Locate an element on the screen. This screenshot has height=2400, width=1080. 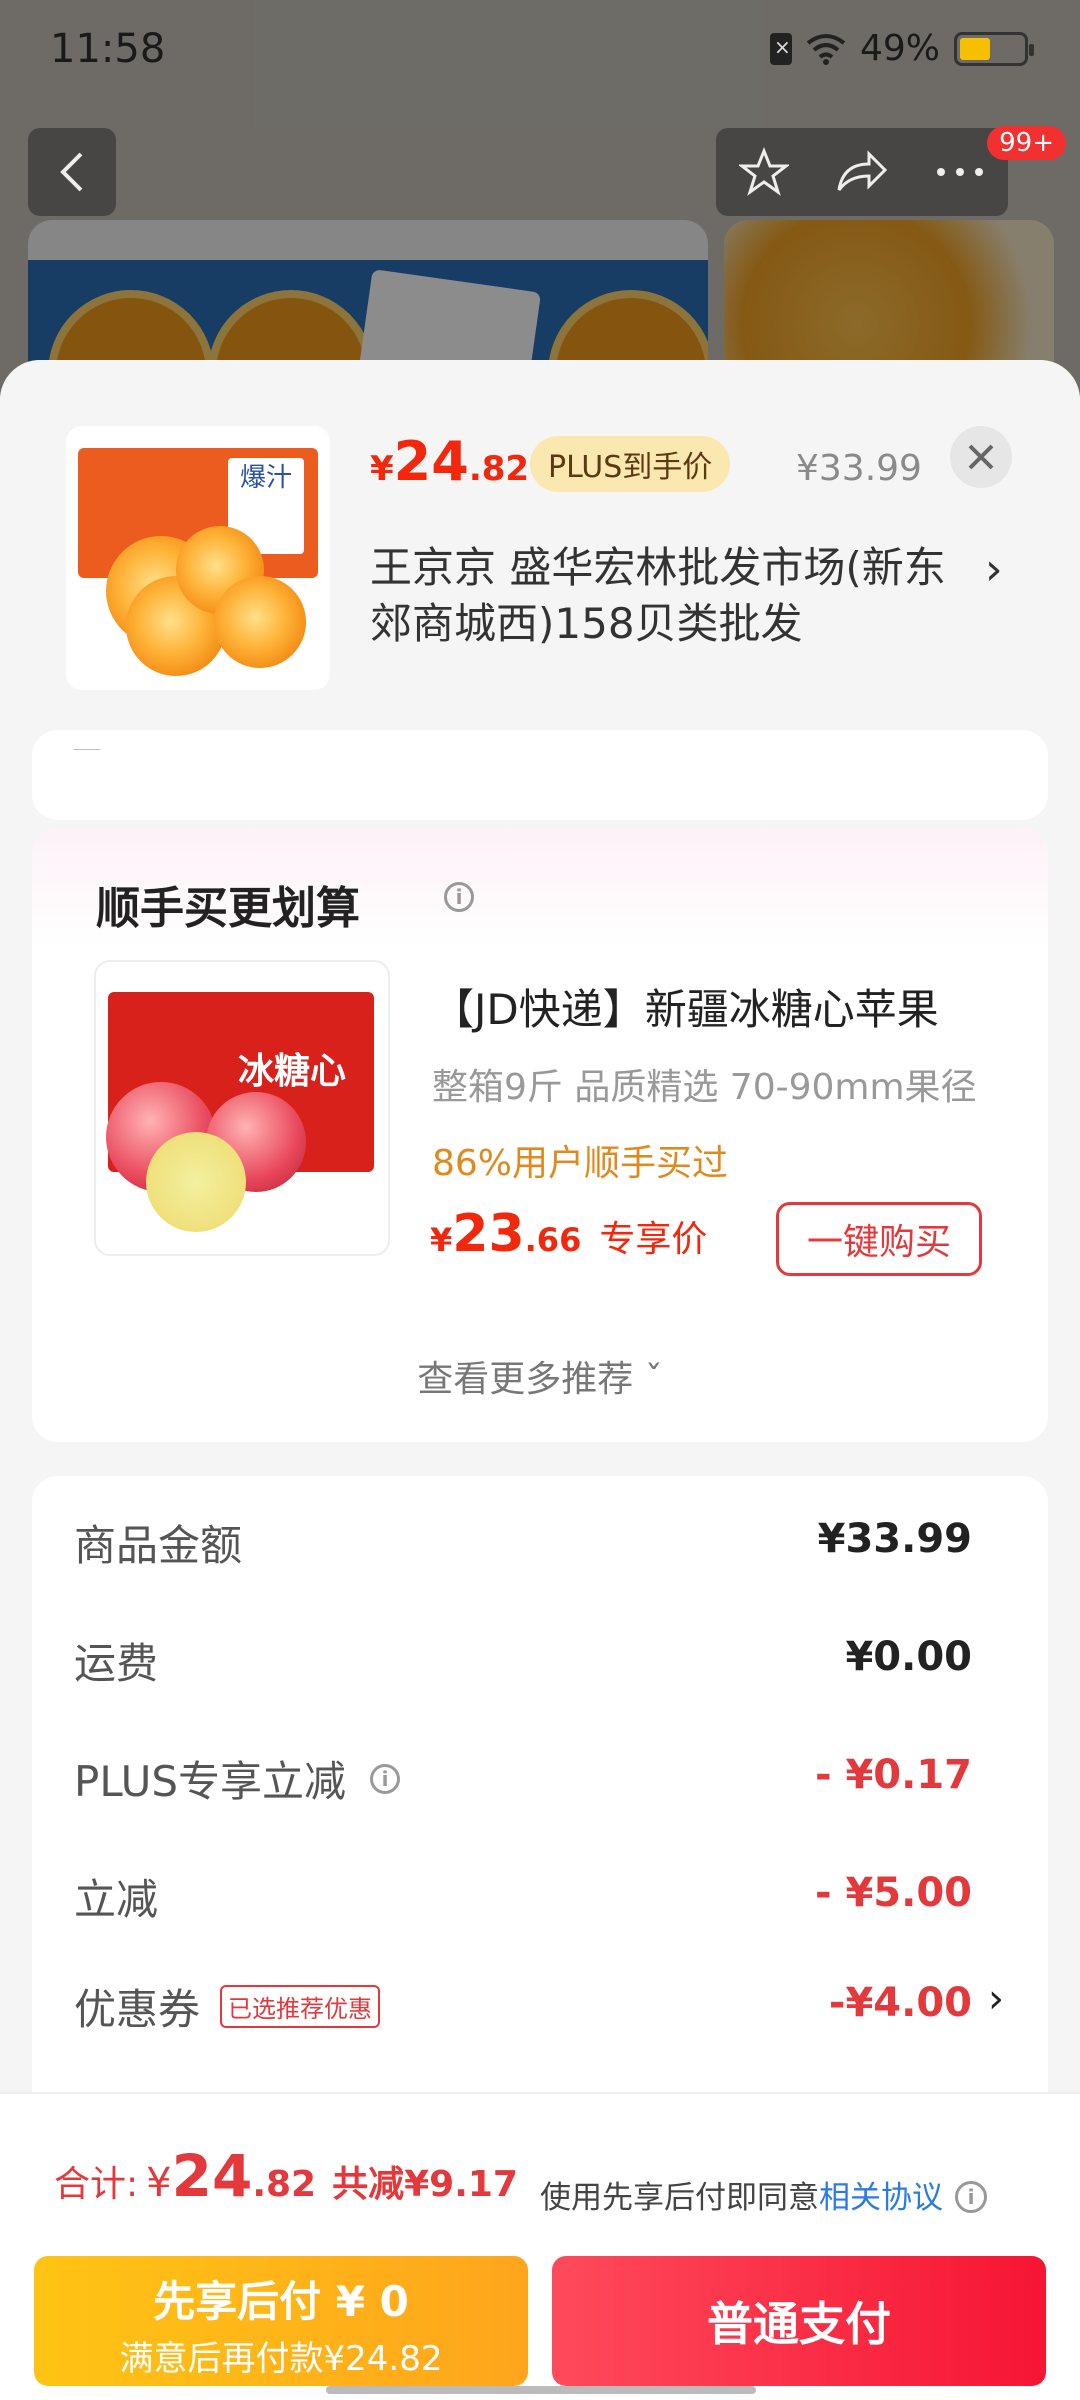
no-sim-icon is located at coordinates (780, 48).